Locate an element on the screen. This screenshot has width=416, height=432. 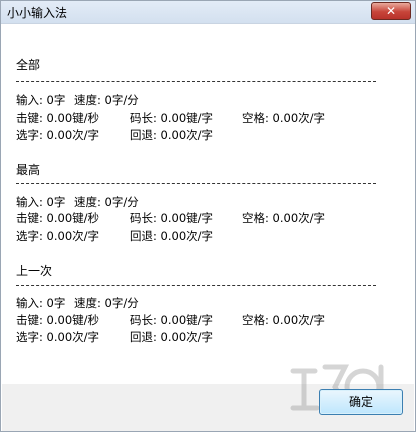
ok-button: 确定 is located at coordinates (361, 402).